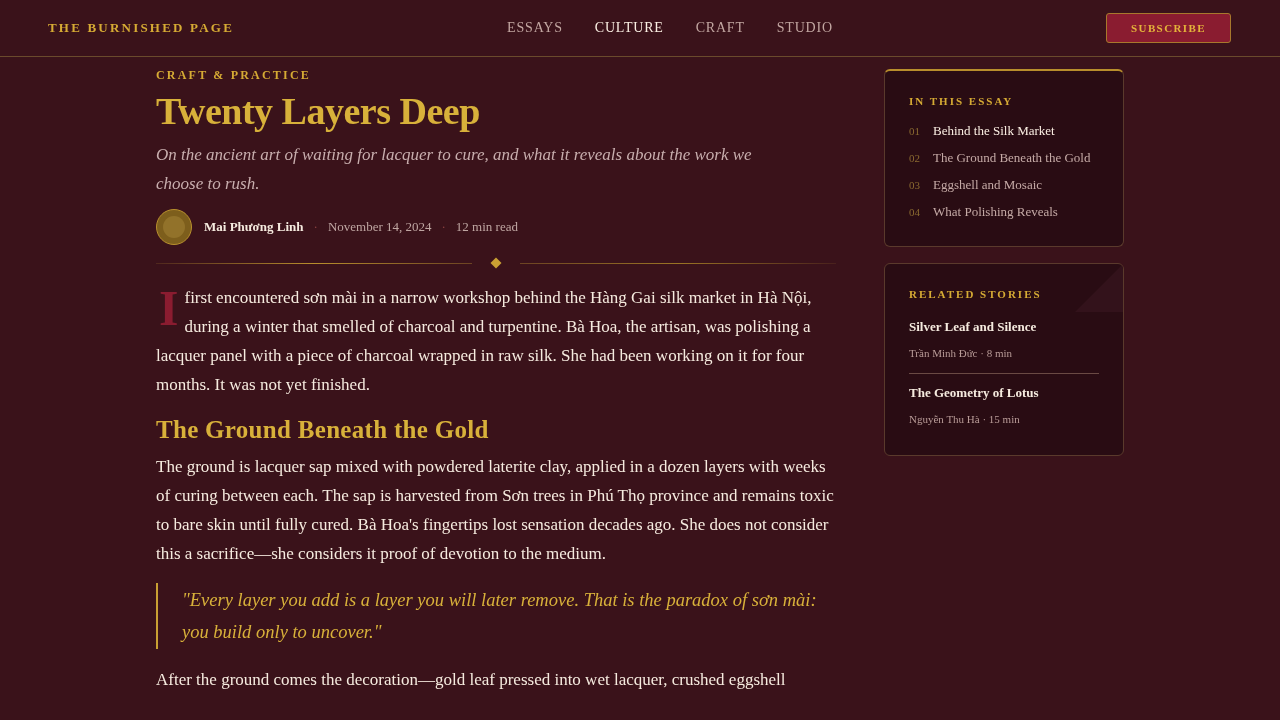  Describe the element at coordinates (915, 131) in the screenshot. I see `toc-number: 01` at that location.